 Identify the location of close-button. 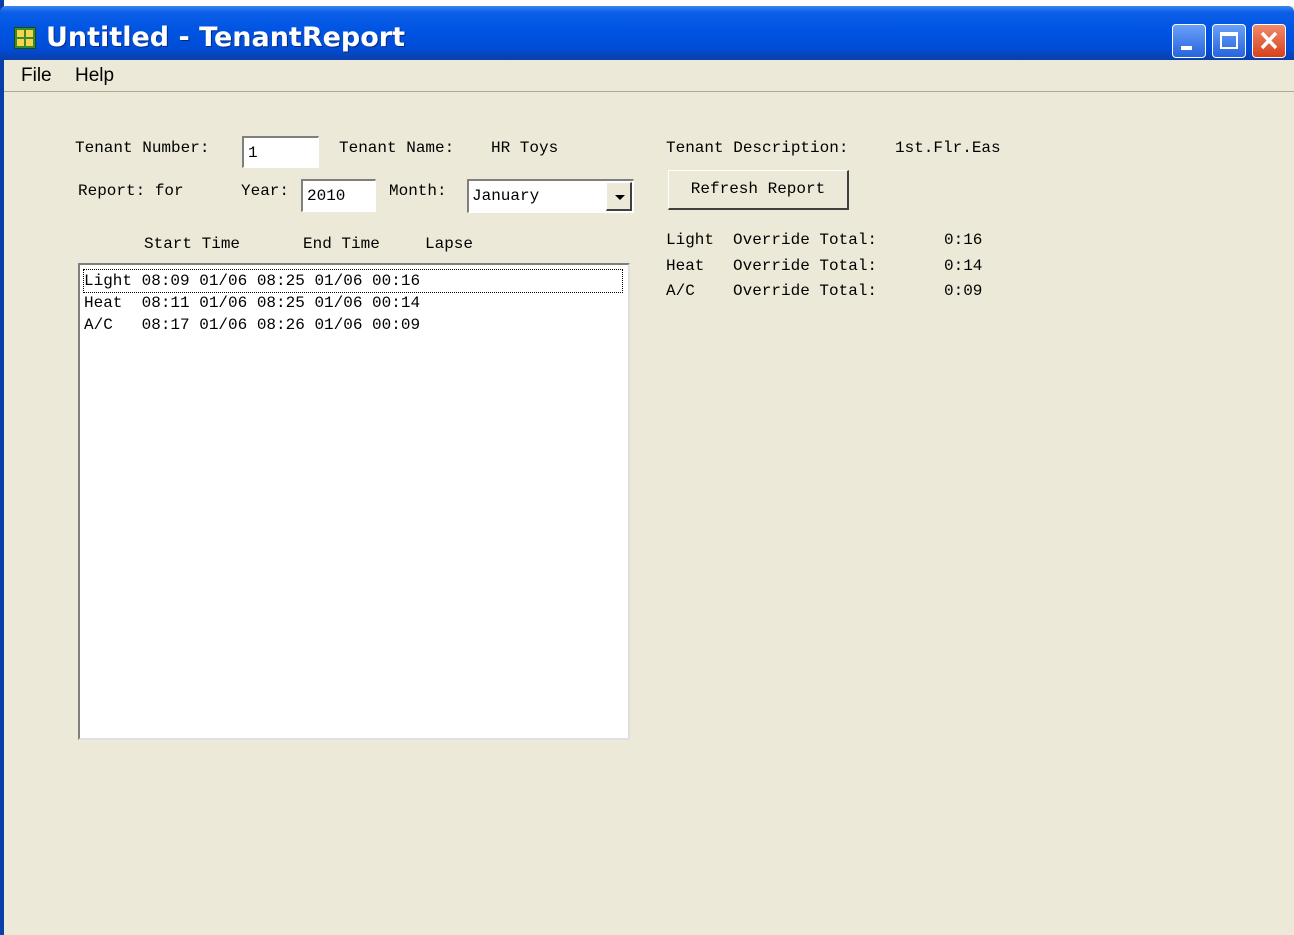
(1269, 41).